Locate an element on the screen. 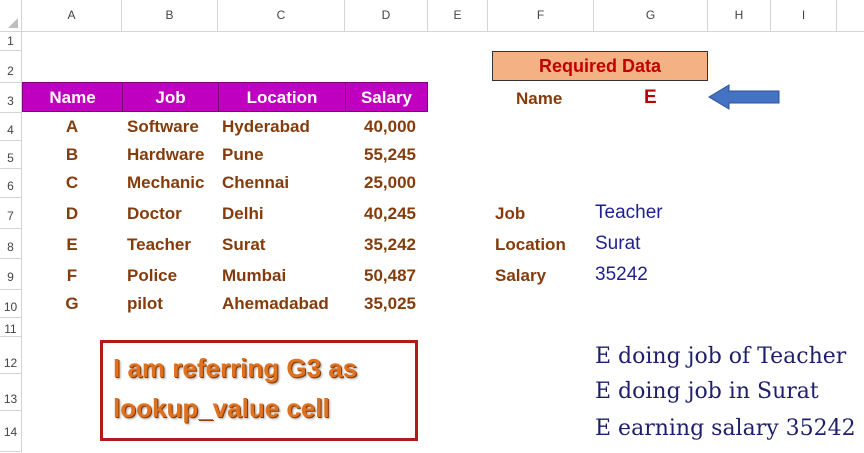 This screenshot has width=864, height=453. row-header-2: 2 is located at coordinates (10, 67).